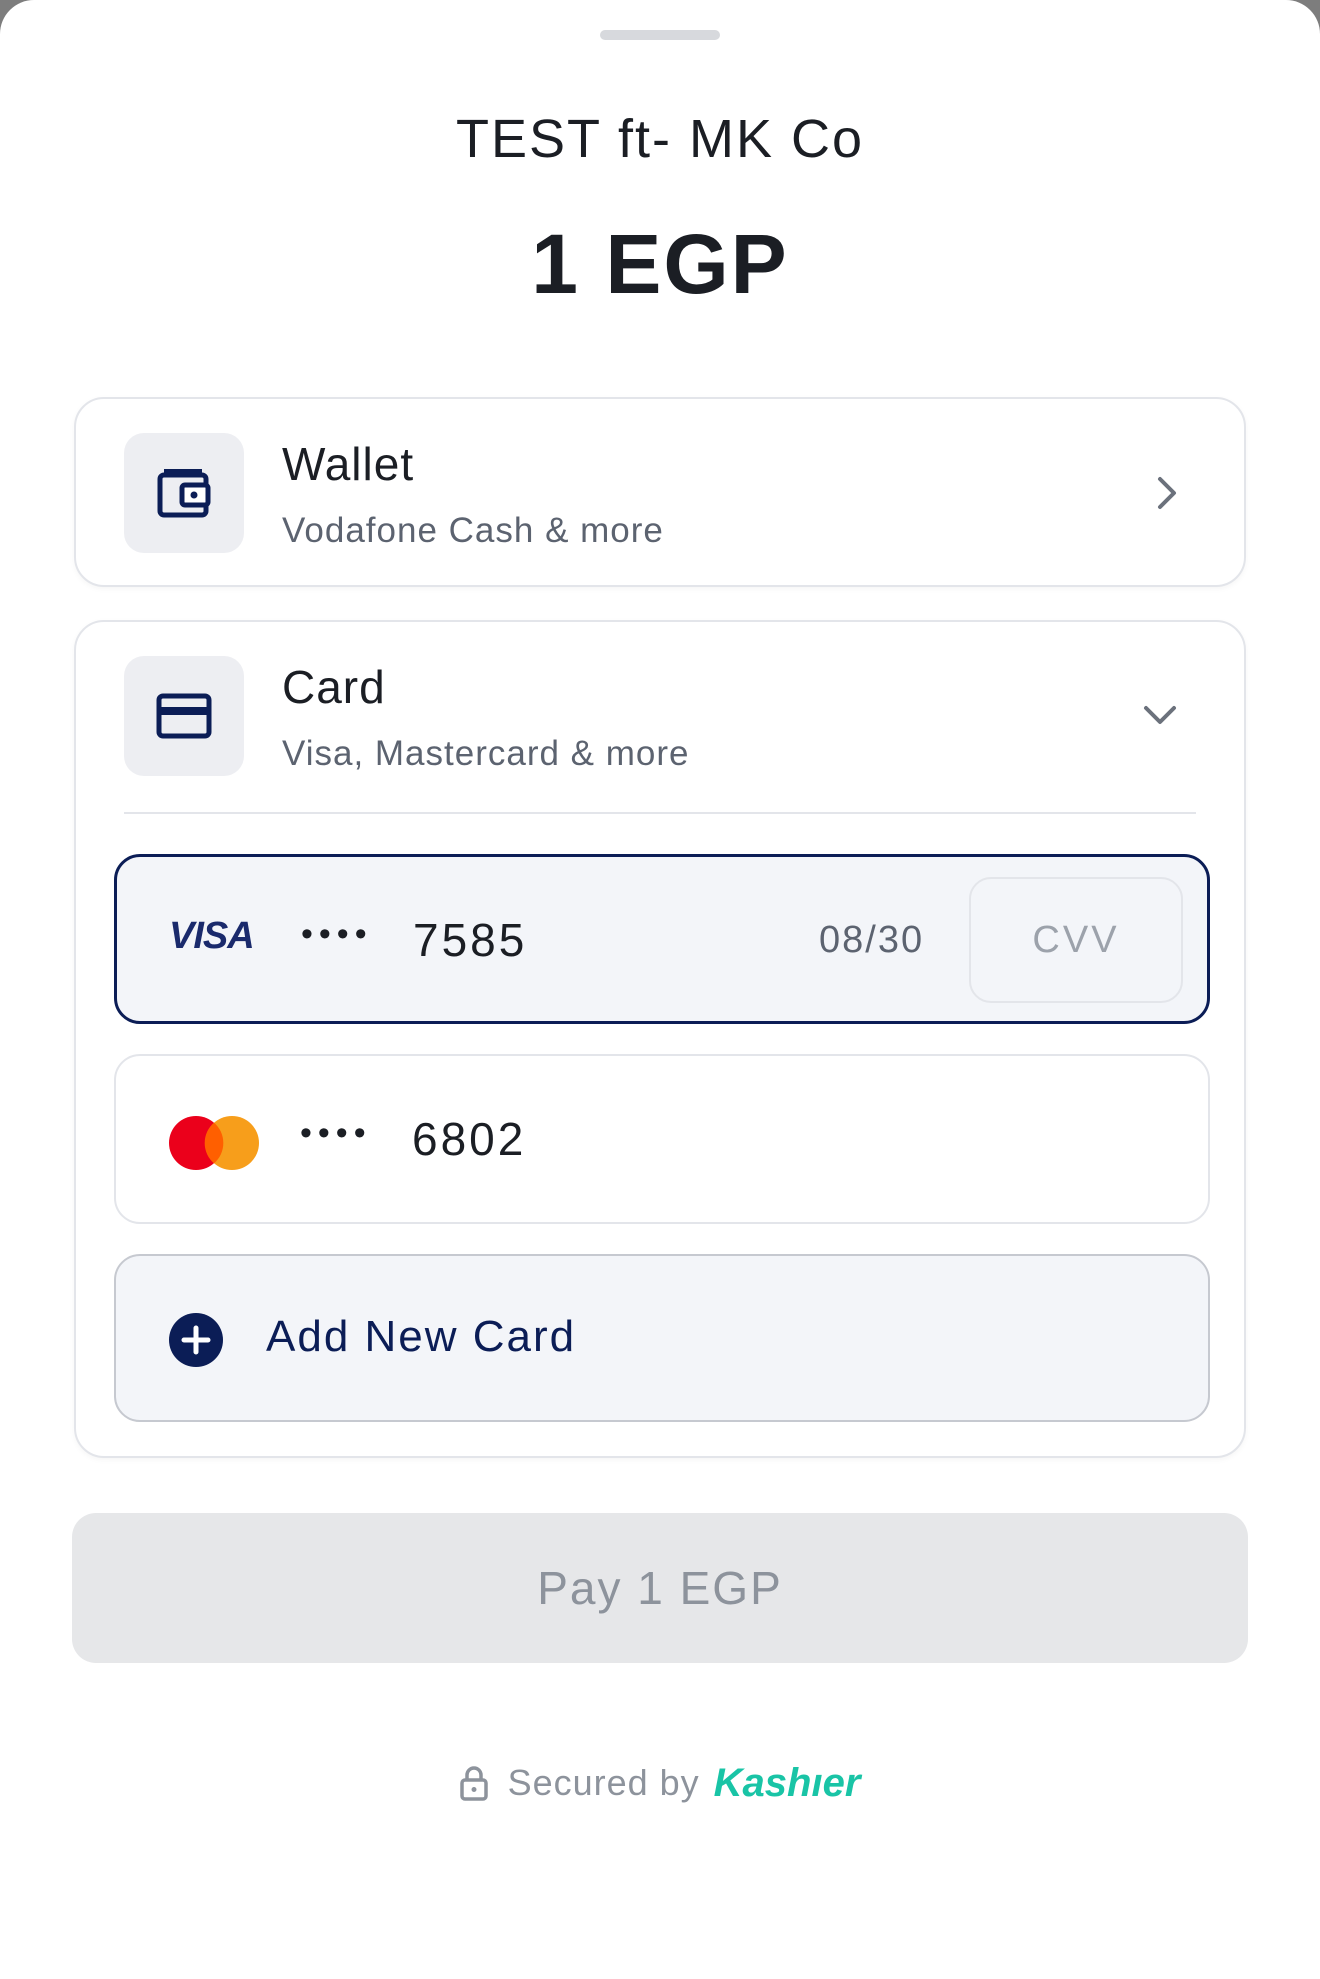 The width and height of the screenshot is (1320, 1979). I want to click on security-footer: Secured by Kashıer, so click(660, 1783).